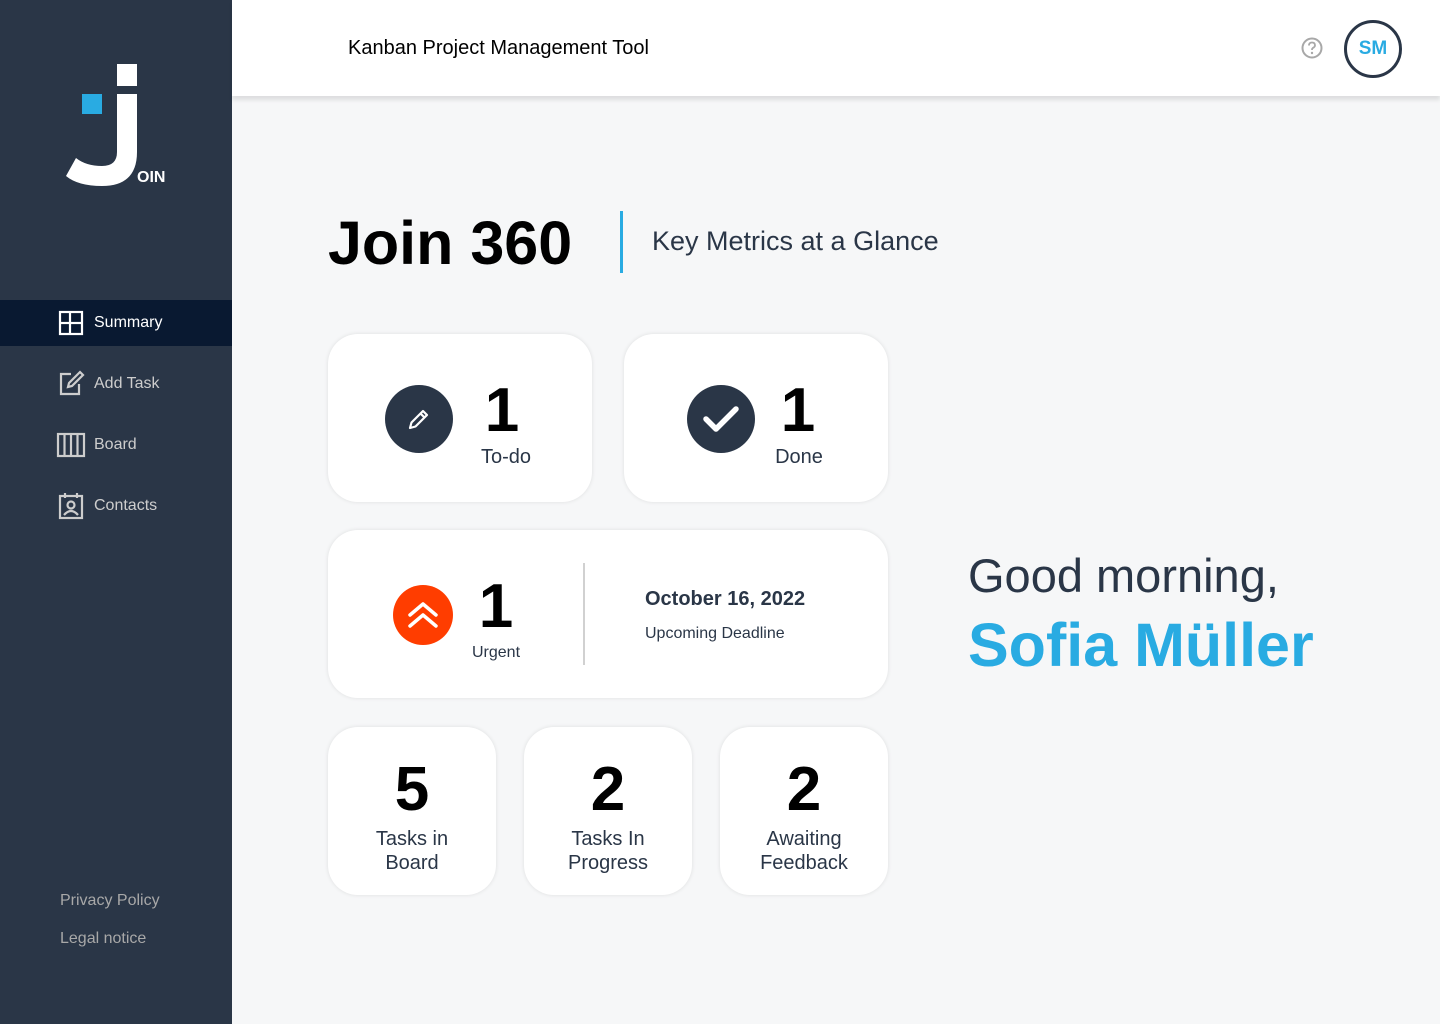  I want to click on sidebar-nav: Summary Add Task Board Contacts, so click(116, 422).